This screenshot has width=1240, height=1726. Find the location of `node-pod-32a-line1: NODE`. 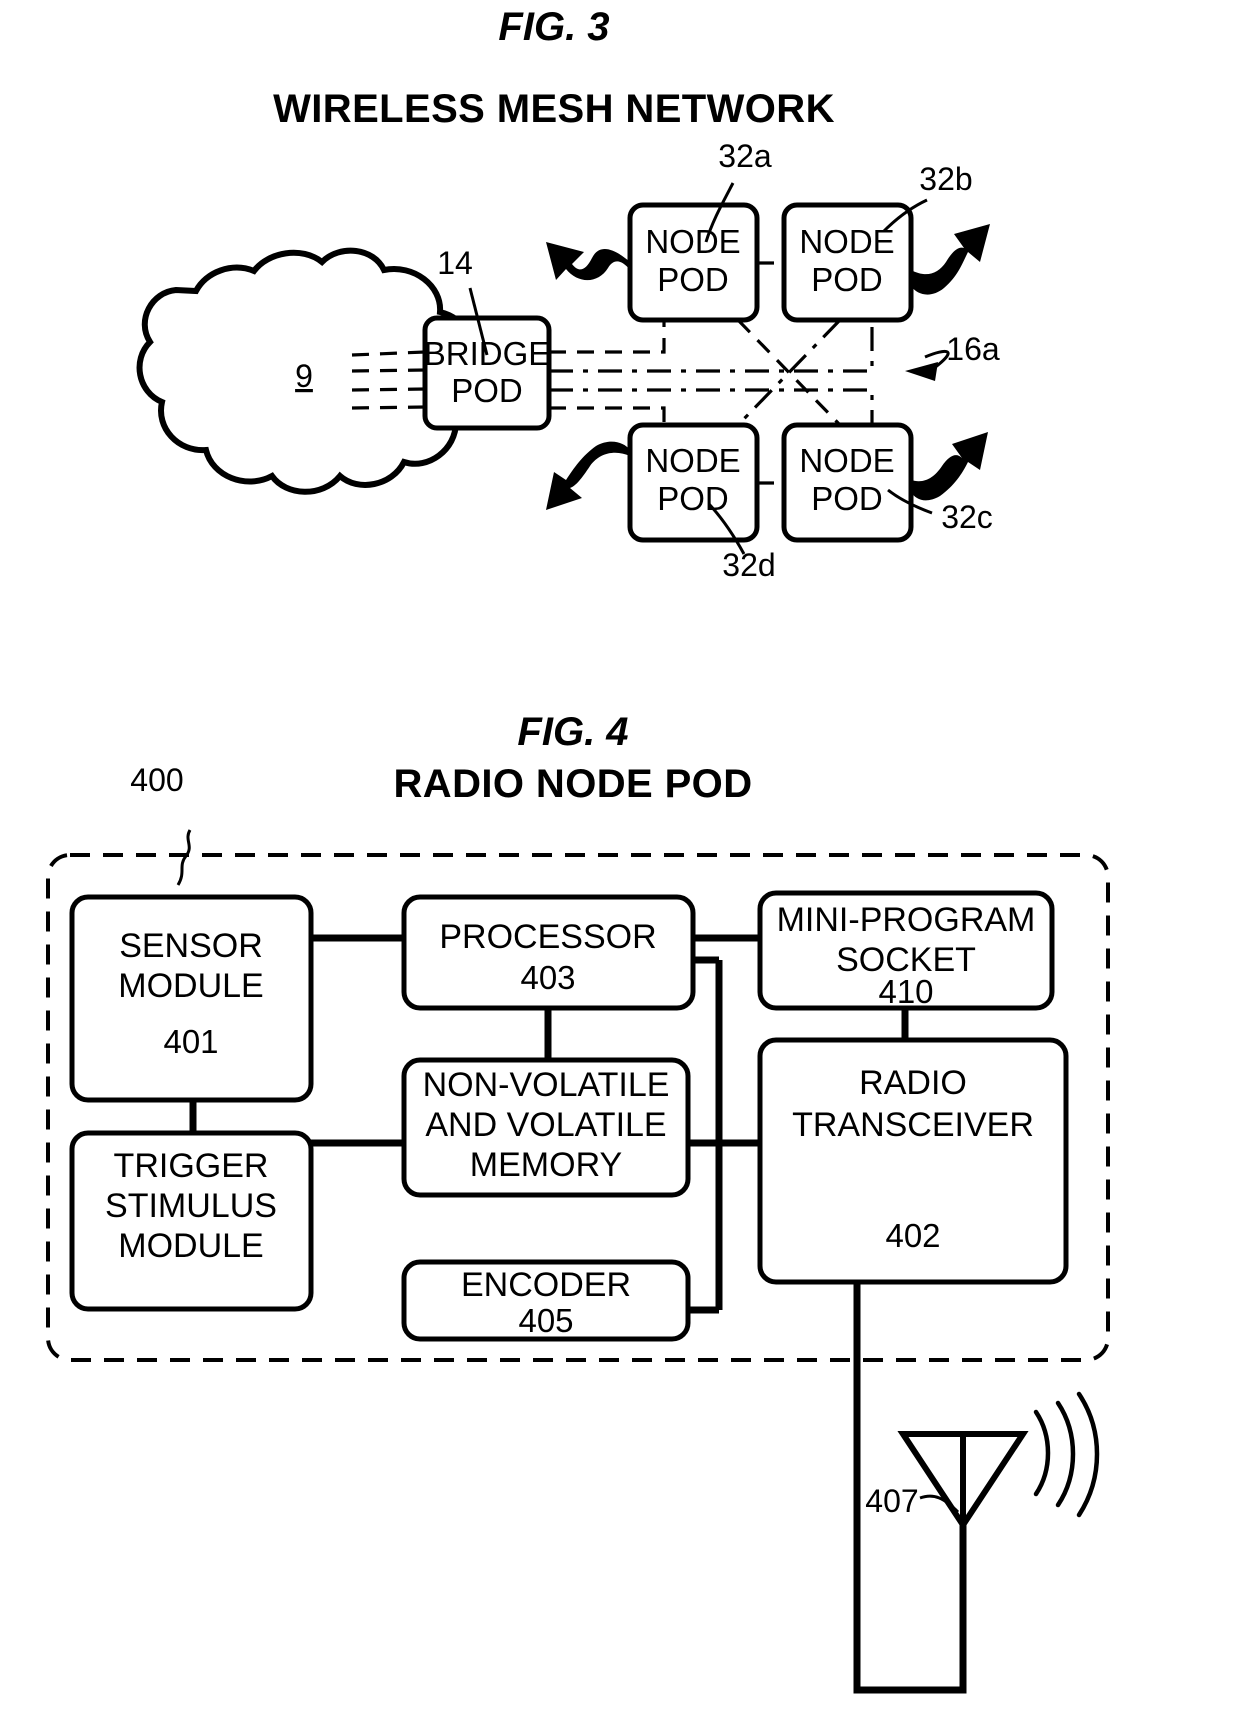

node-pod-32a-line1: NODE is located at coordinates (692, 241).